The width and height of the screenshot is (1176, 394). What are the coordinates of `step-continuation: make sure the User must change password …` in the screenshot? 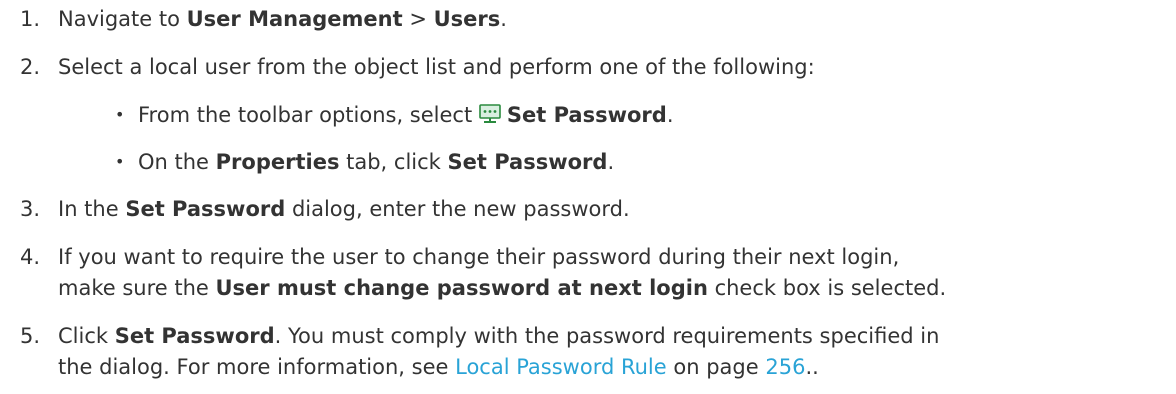 It's located at (593, 288).